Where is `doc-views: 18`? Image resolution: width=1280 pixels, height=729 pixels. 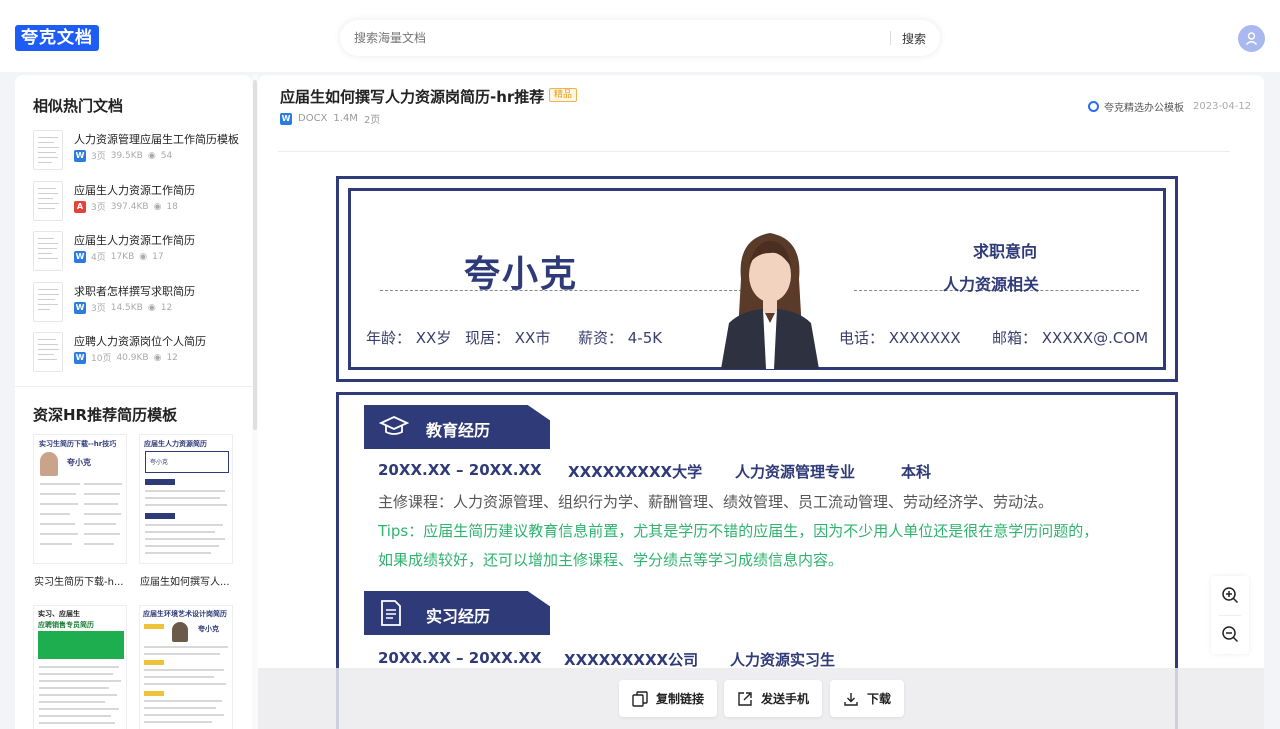
doc-views: 18 is located at coordinates (172, 206).